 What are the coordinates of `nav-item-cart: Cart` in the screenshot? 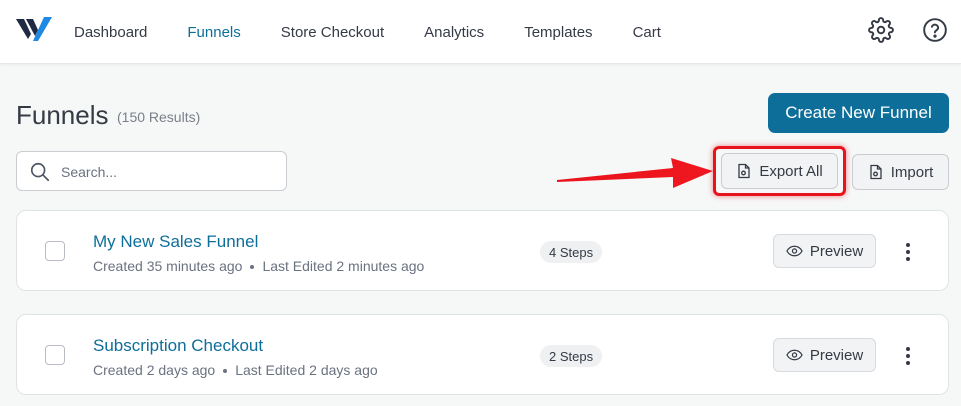 It's located at (647, 32).